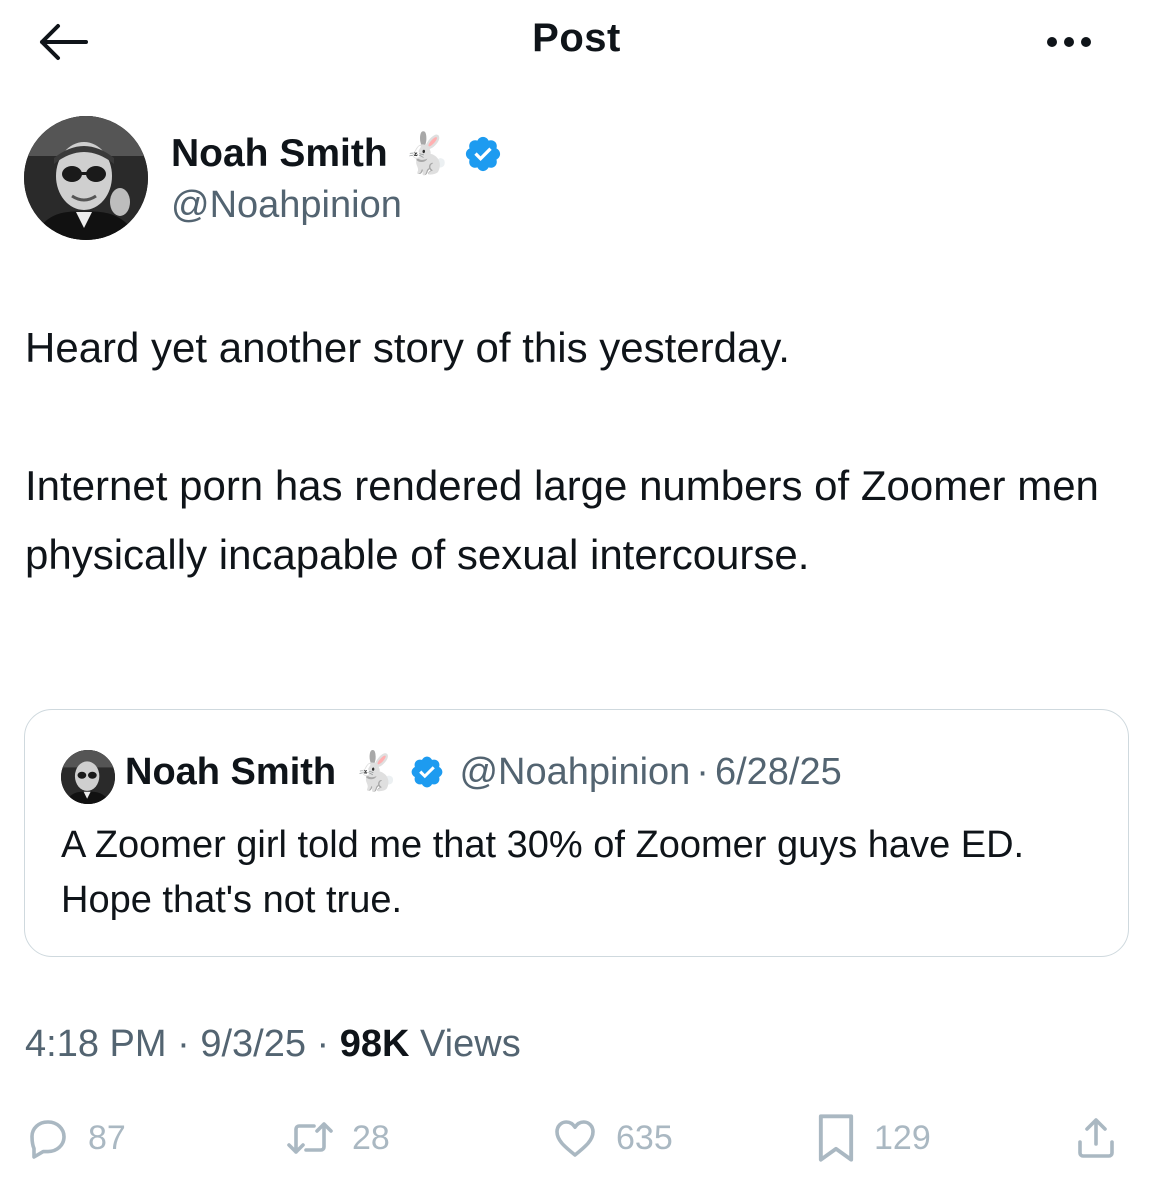 The width and height of the screenshot is (1153, 1200). What do you see at coordinates (465, 1044) in the screenshot?
I see `views-label: Views` at bounding box center [465, 1044].